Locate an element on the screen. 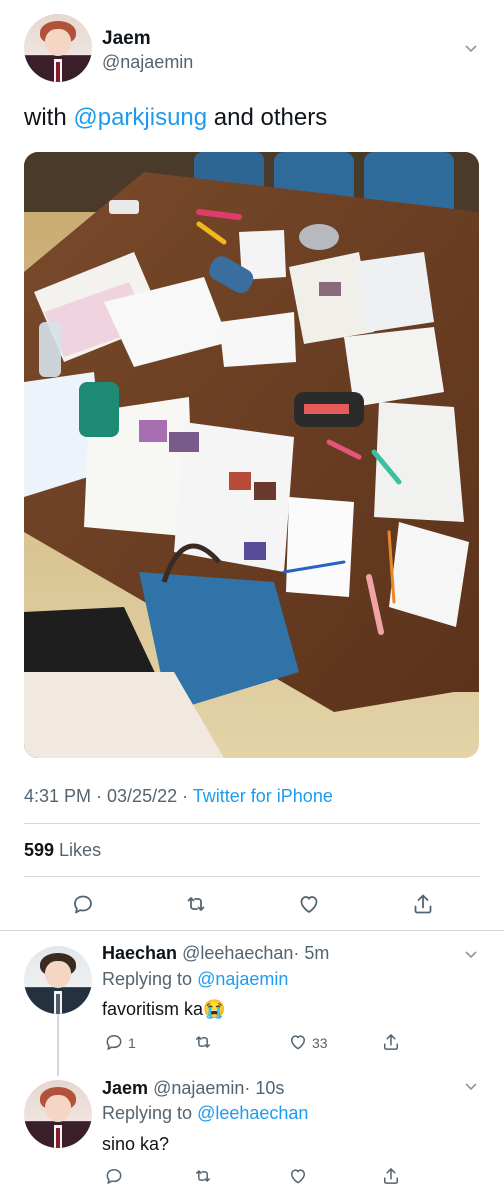 This screenshot has width=504, height=1200. replying-to: Replying to @leehaechan is located at coordinates (205, 1113).